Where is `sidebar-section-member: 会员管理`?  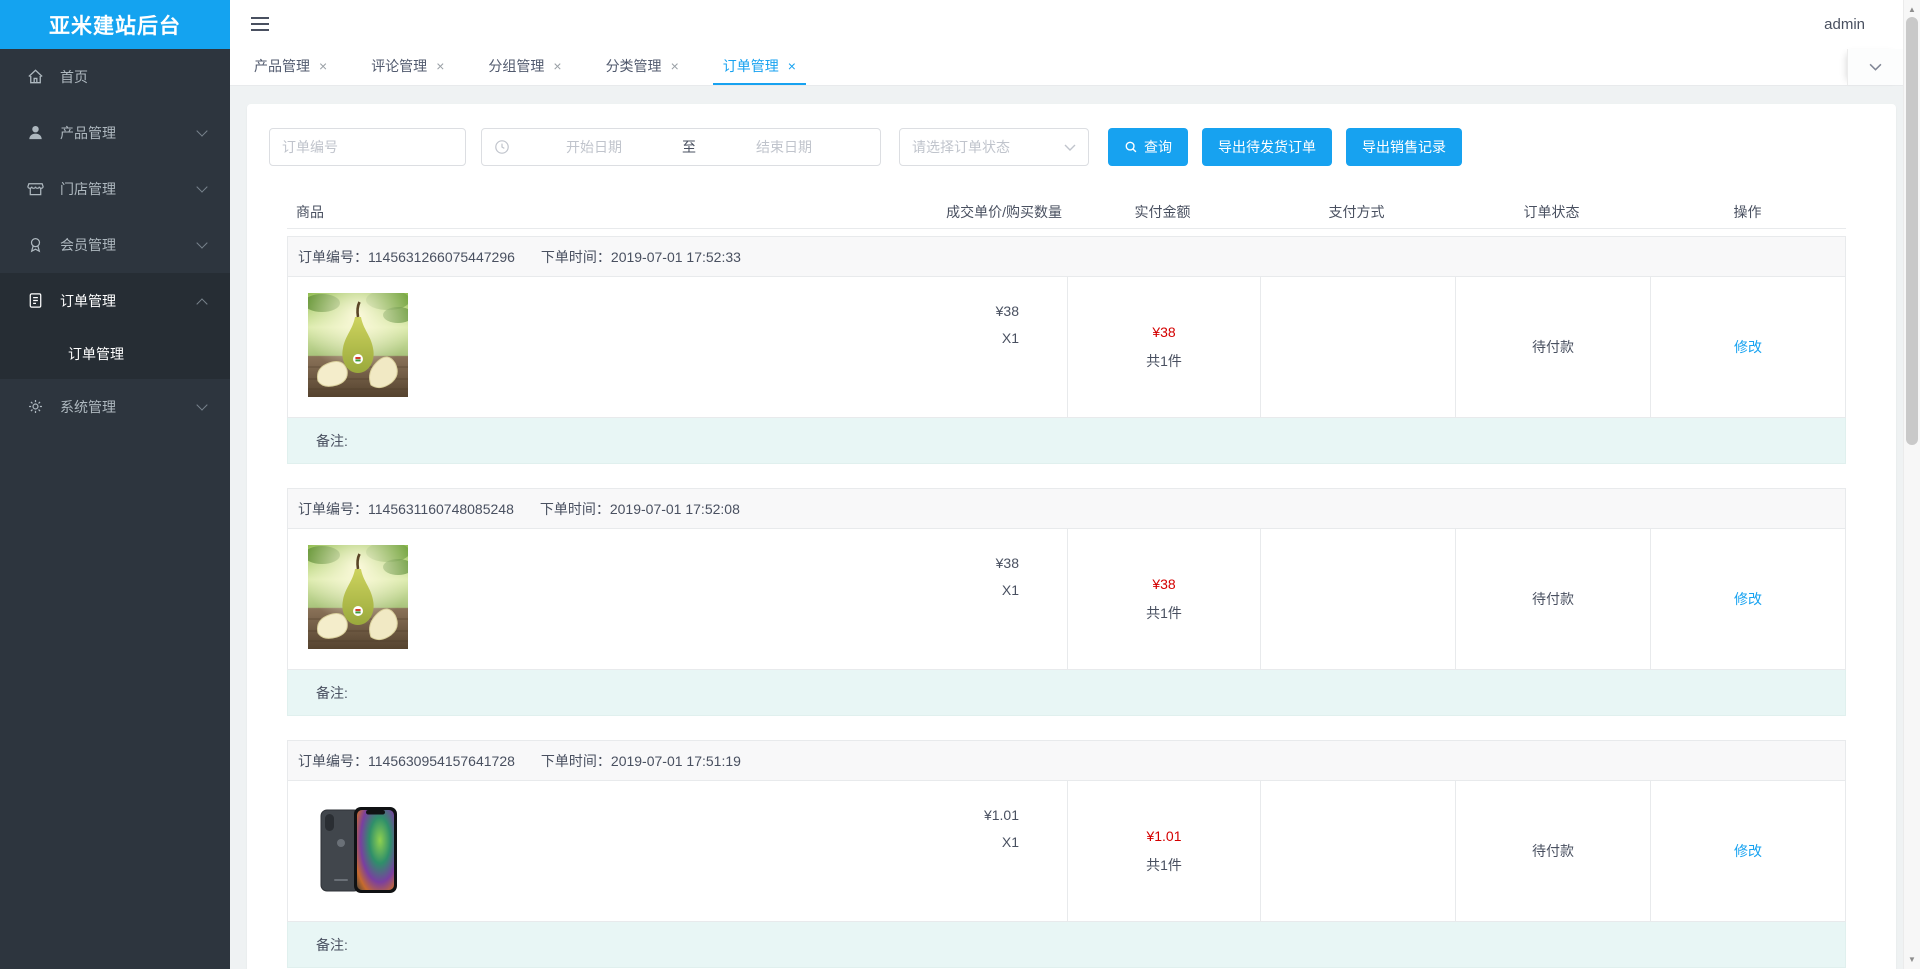 sidebar-section-member: 会员管理 is located at coordinates (115, 245).